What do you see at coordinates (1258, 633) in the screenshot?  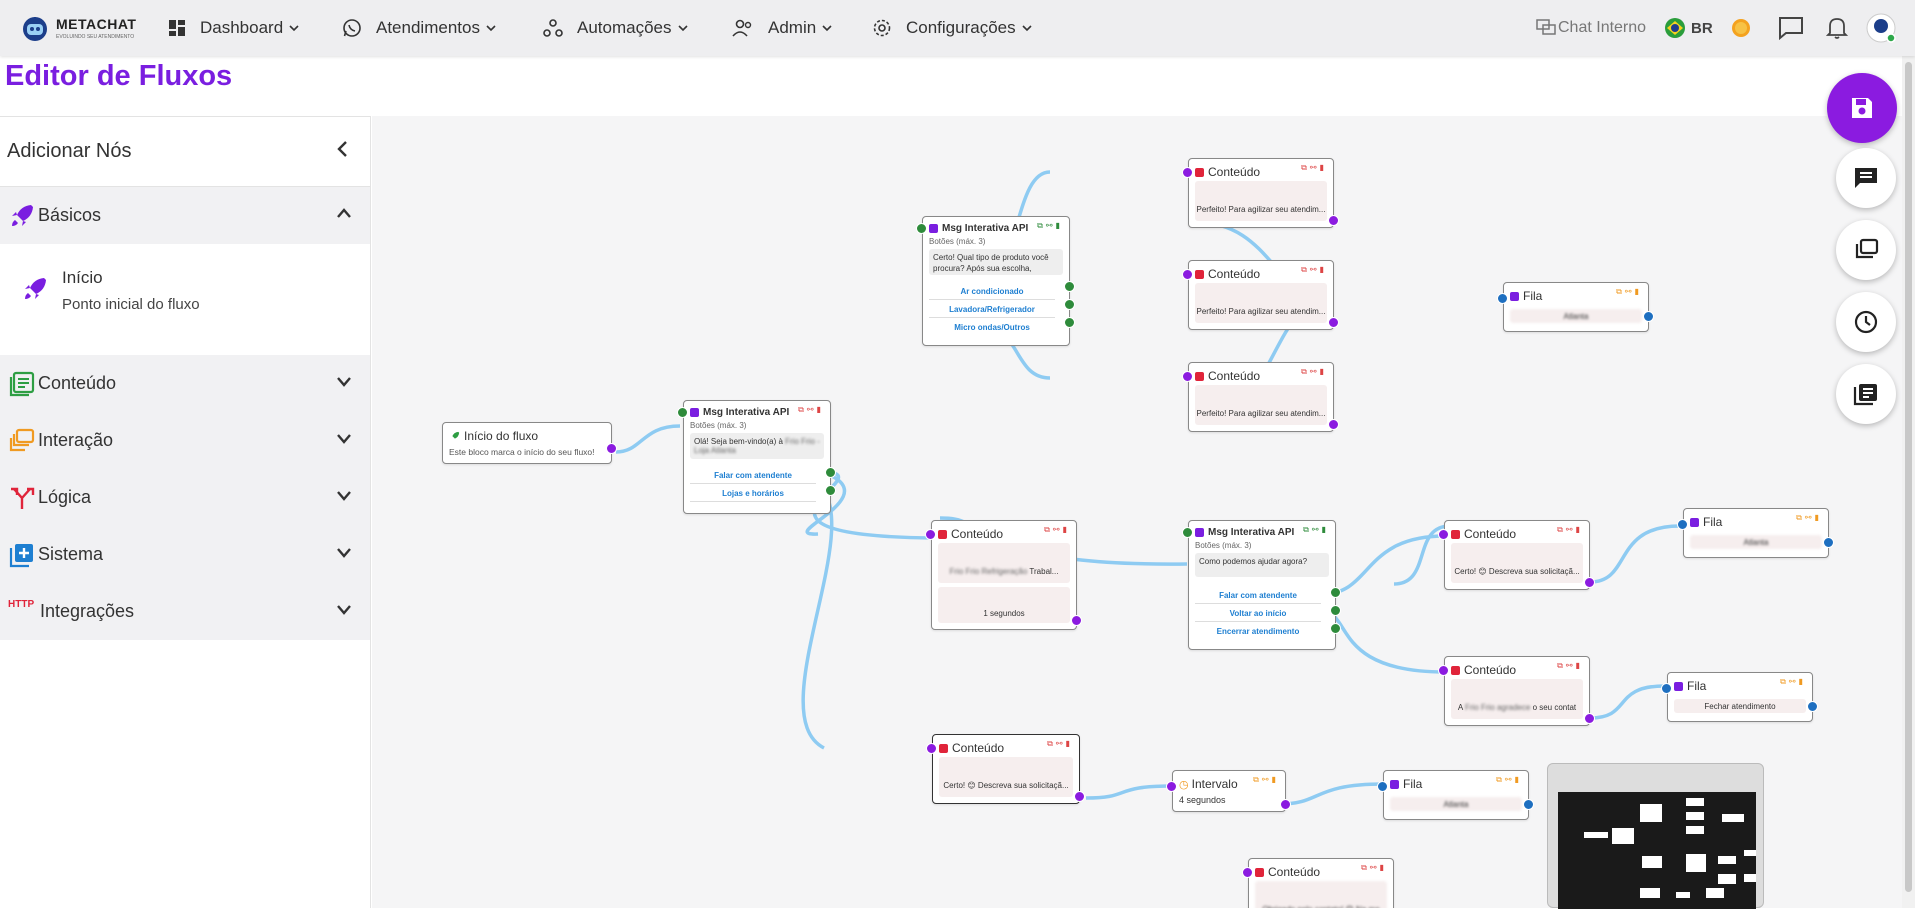 I see `option-button: Encerrar atendimento` at bounding box center [1258, 633].